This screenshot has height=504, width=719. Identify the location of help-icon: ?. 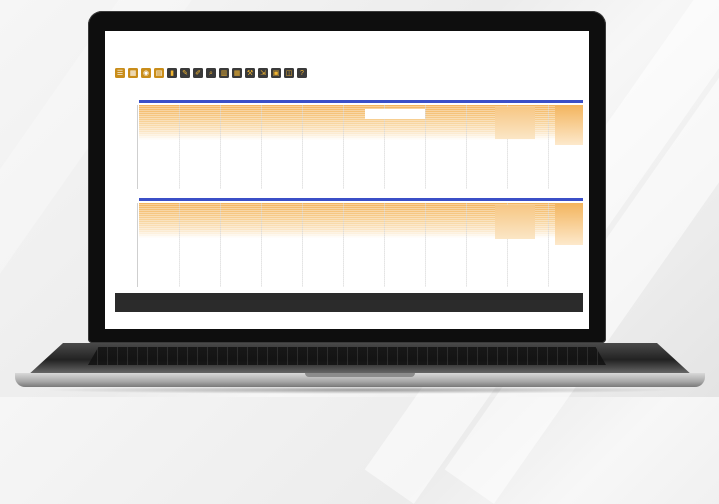
(302, 73).